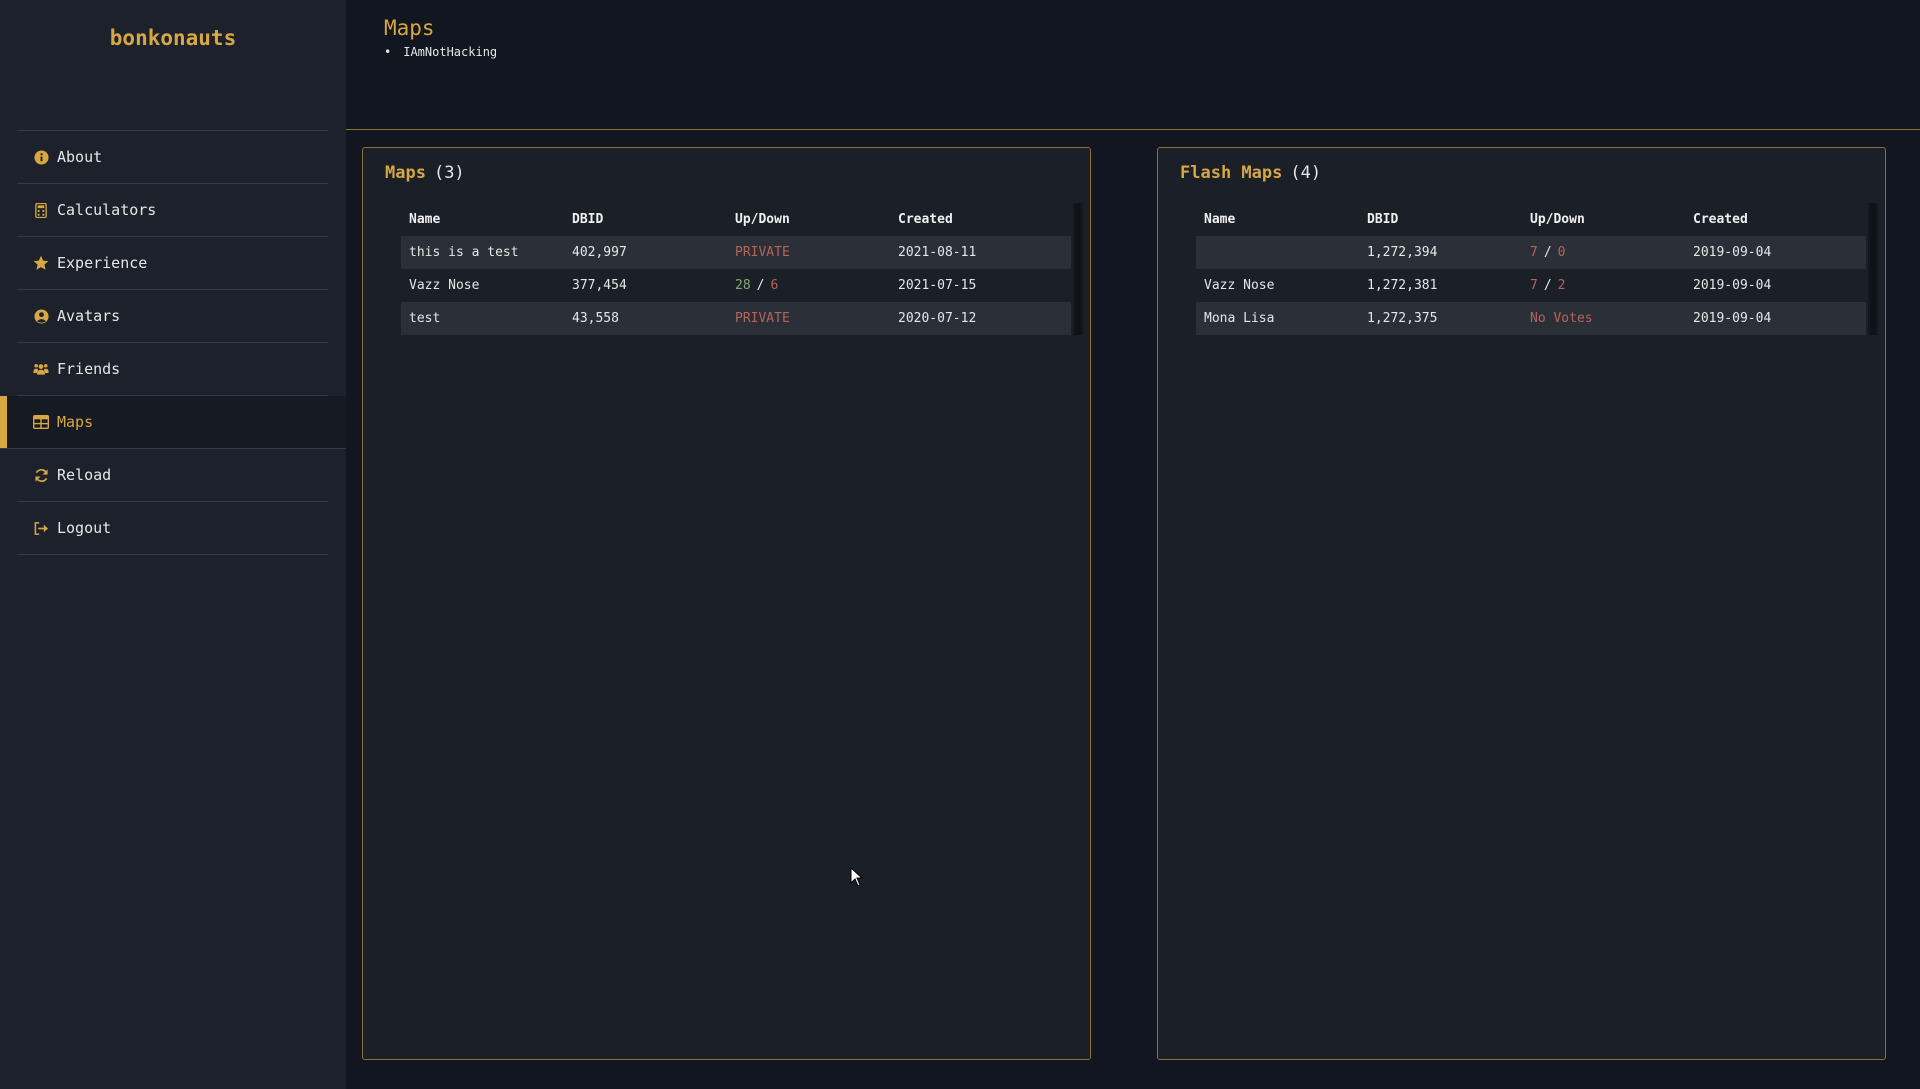 The image size is (1920, 1089). I want to click on map-created: 2021-07-15, so click(937, 285).